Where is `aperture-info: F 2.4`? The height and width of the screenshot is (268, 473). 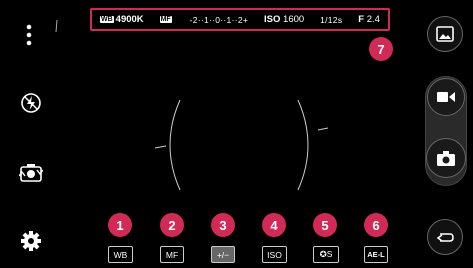 aperture-info: F 2.4 is located at coordinates (369, 19).